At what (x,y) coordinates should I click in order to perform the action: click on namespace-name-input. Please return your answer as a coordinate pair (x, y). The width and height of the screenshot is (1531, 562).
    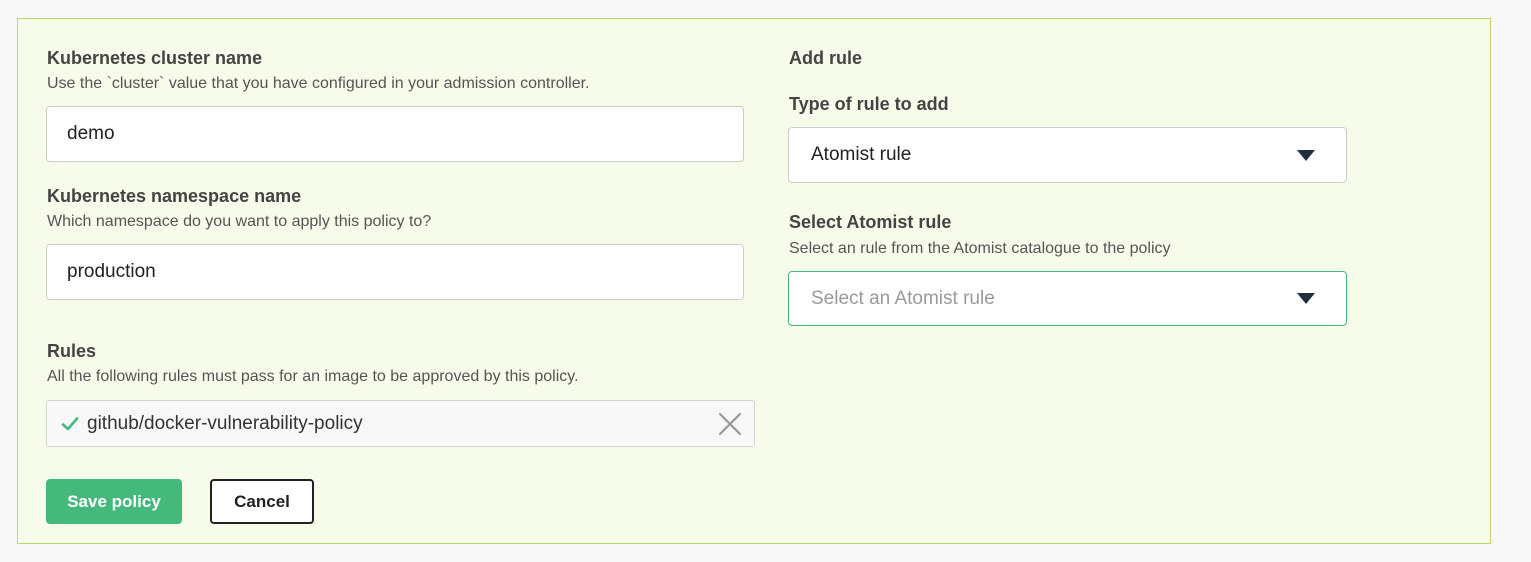
    Looking at the image, I should click on (395, 272).